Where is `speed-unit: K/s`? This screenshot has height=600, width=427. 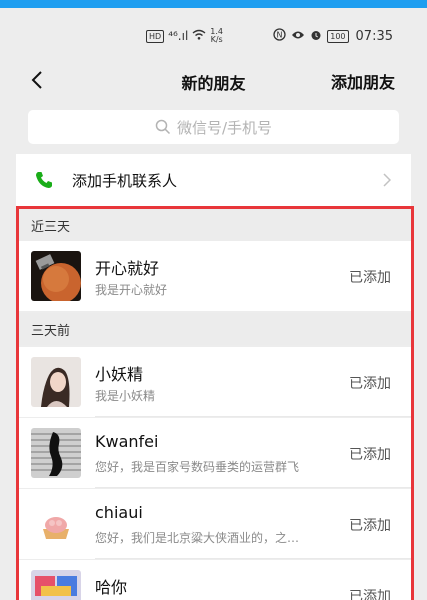
speed-unit: K/s is located at coordinates (216, 39).